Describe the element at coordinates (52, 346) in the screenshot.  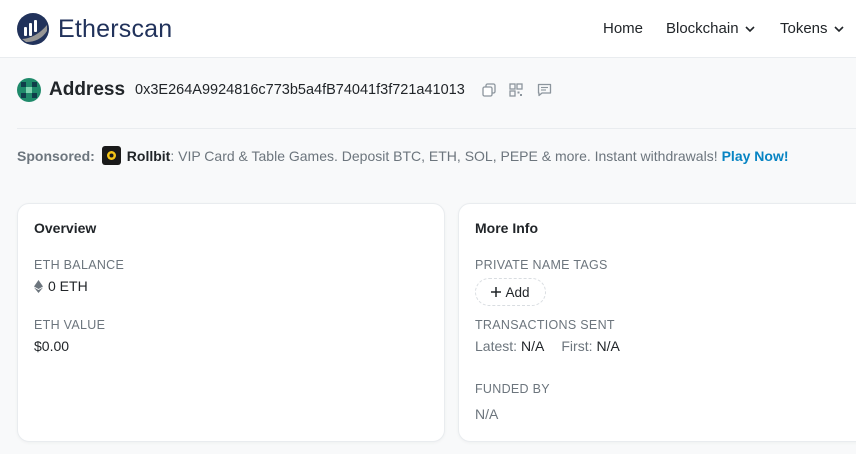
I see `eth-value-value: $0.00` at that location.